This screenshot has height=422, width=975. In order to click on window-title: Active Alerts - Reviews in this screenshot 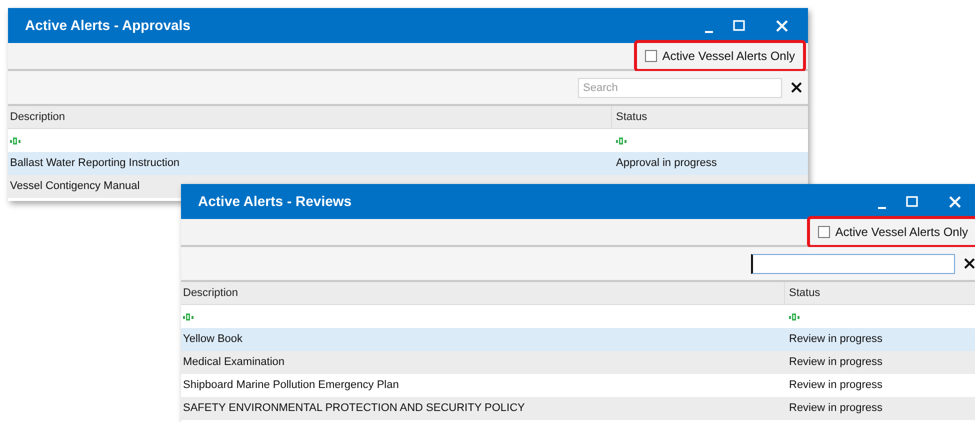, I will do `click(275, 201)`.